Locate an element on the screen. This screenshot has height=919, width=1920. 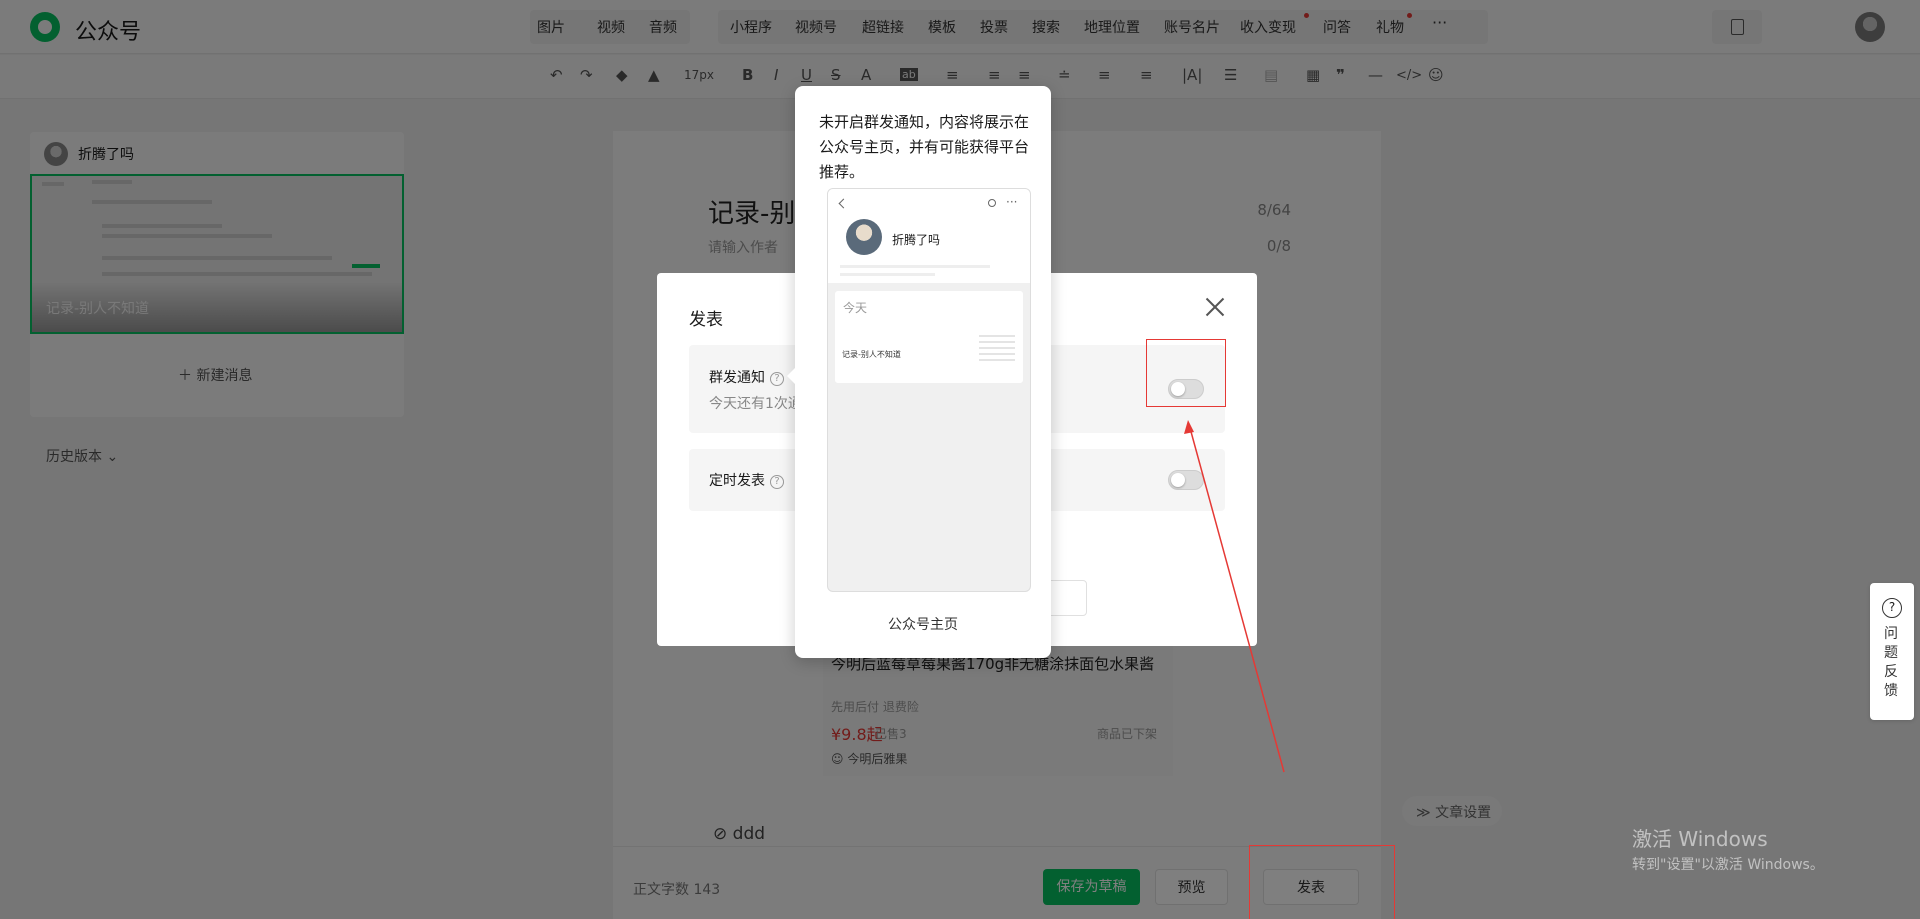
annotation-arrow is located at coordinates (1234, 596).